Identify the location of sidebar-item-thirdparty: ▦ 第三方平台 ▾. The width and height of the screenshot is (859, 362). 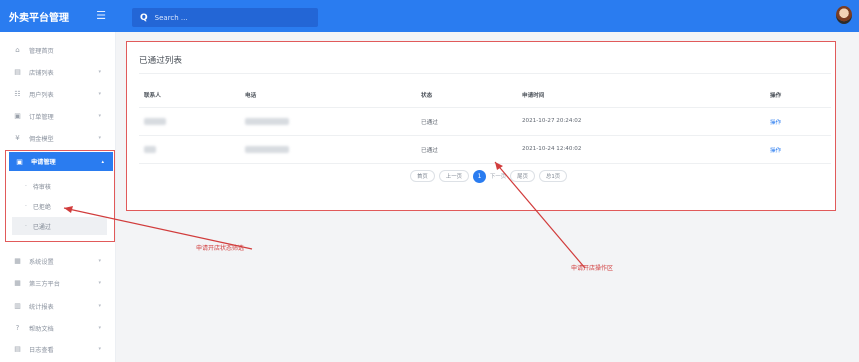
(58, 283).